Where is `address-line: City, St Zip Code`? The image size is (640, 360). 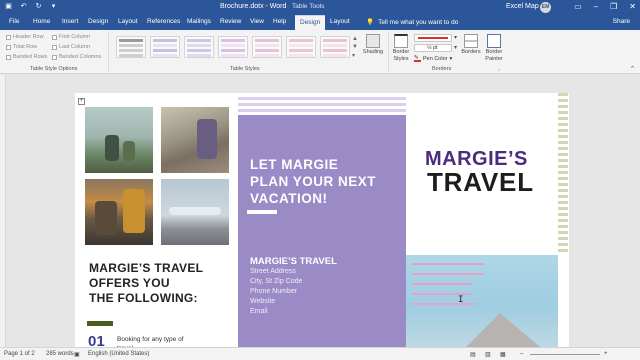
address-line: City, St Zip Code is located at coordinates (276, 281).